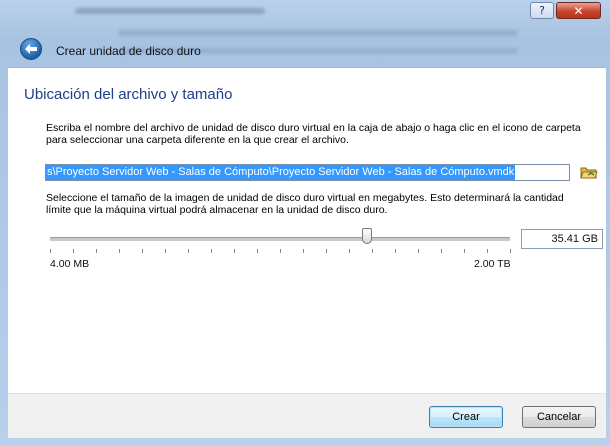 The height and width of the screenshot is (445, 610). I want to click on button-bar, so click(307, 415).